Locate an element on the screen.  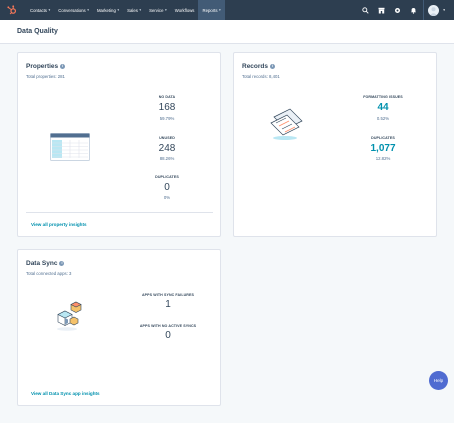
stat-value: 168 is located at coordinates (167, 107).